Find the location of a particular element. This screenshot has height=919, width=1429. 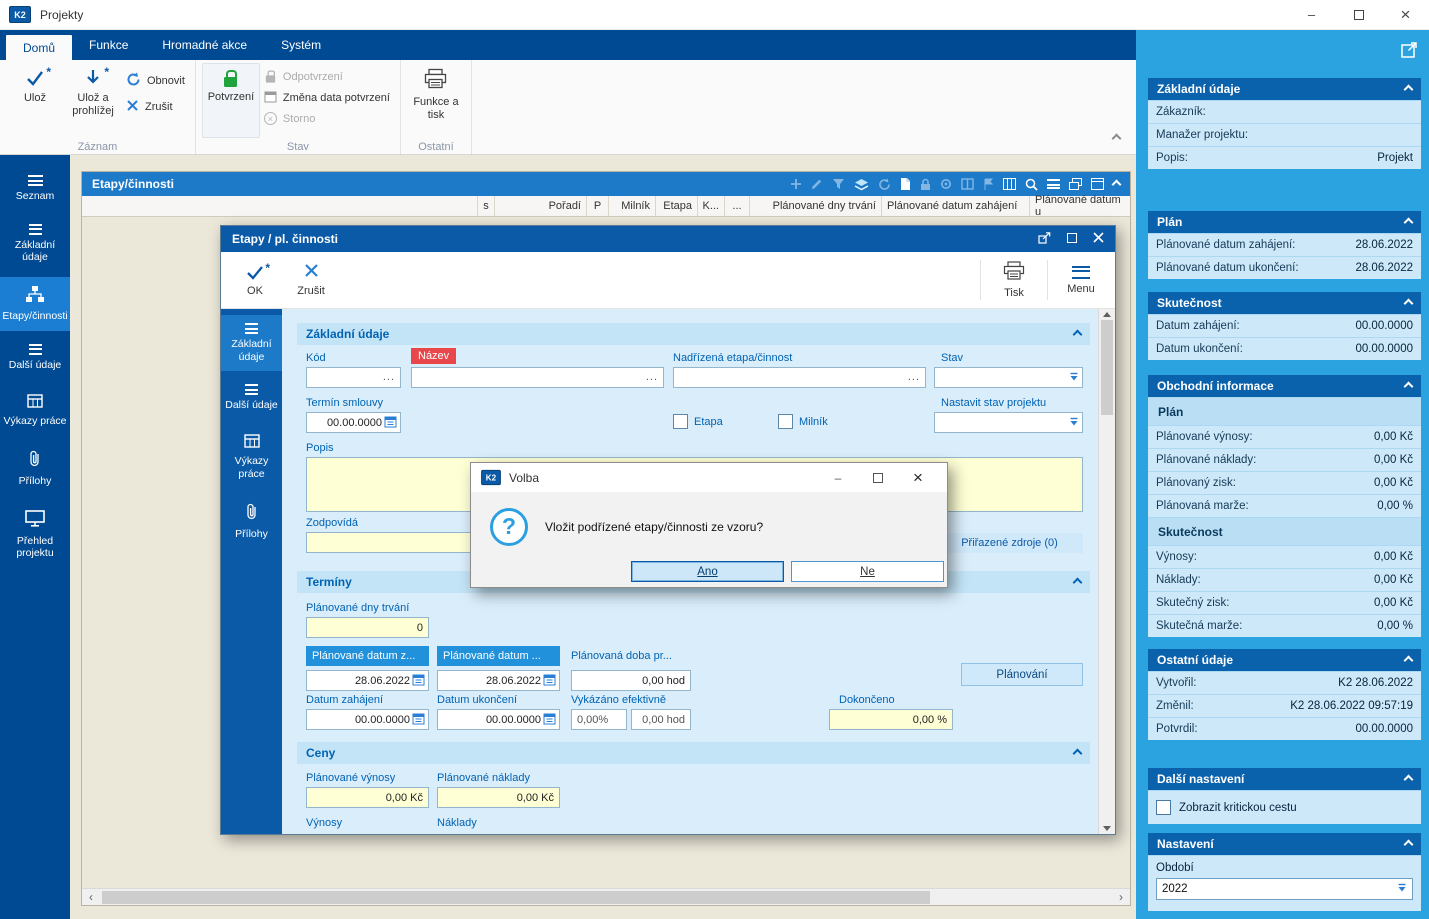

nastavit-stav-dropdown is located at coordinates (1008, 422).